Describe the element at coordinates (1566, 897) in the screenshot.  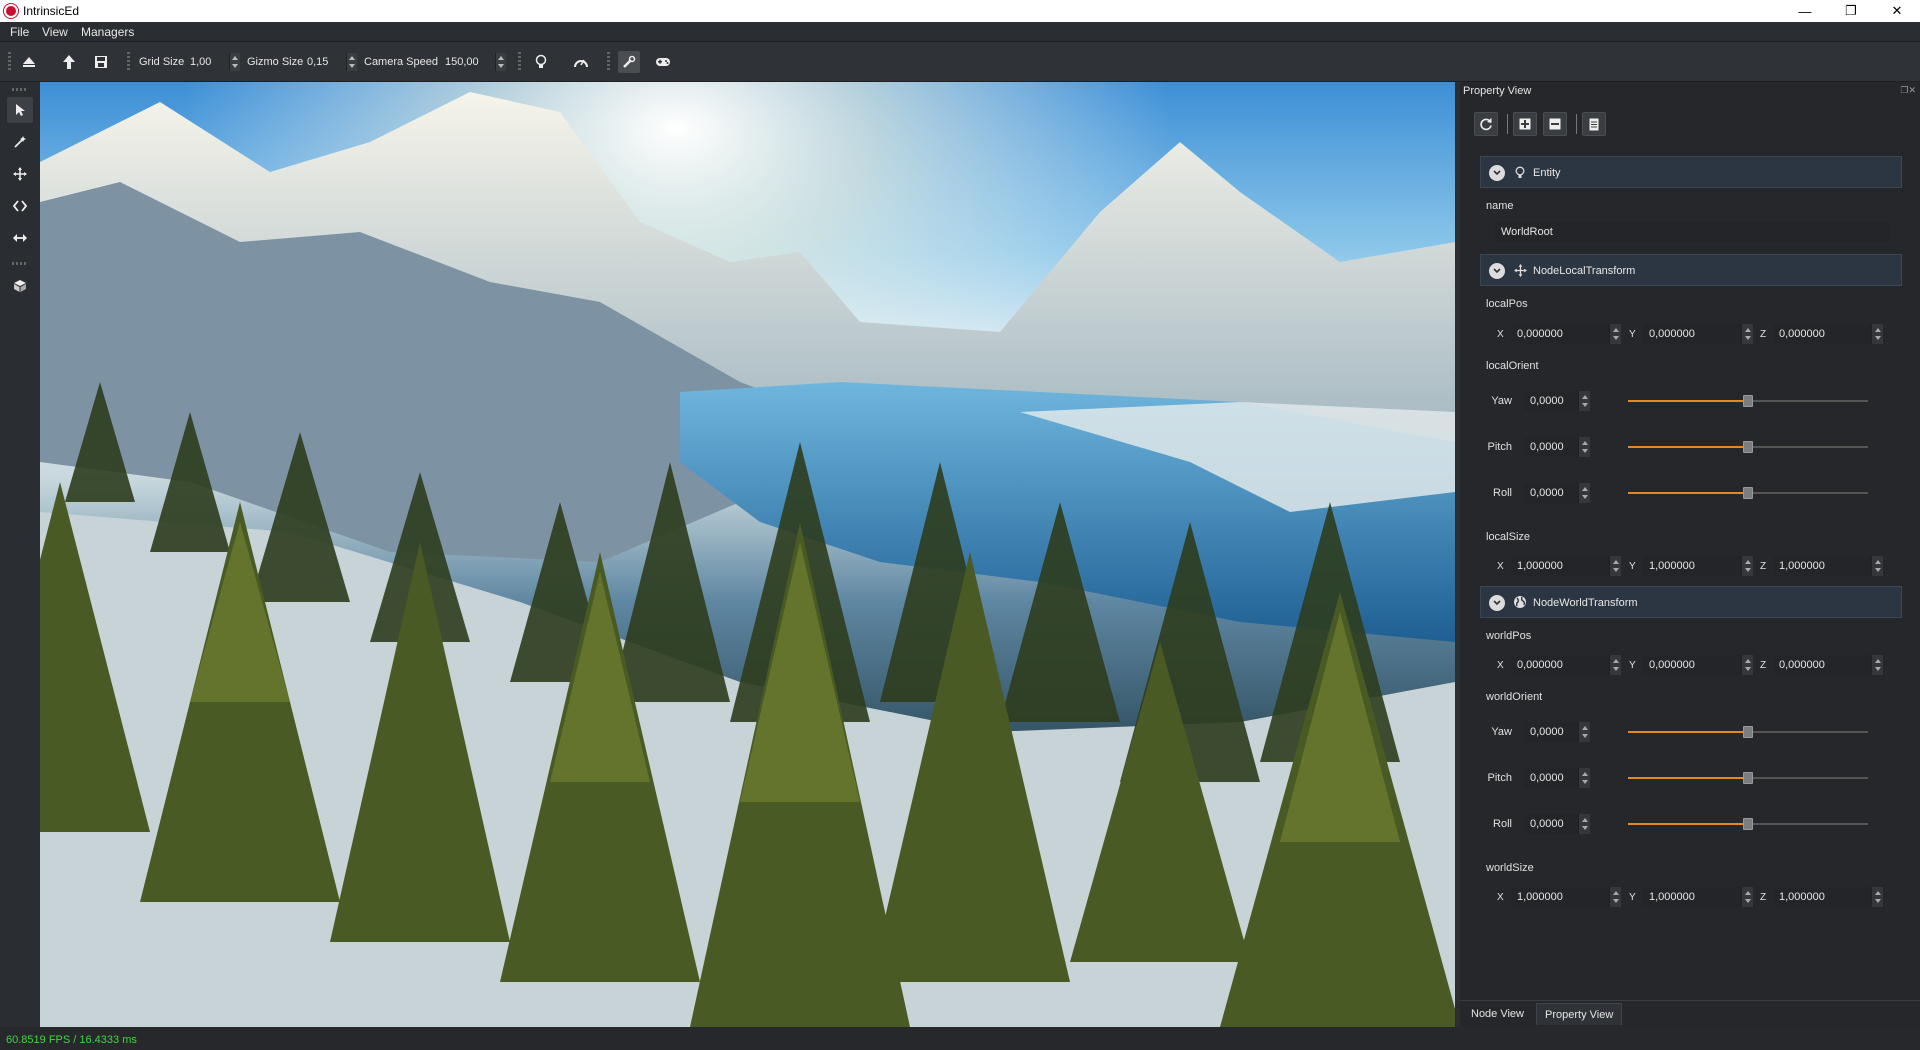
I see `world-size-x-field: 1,000000` at that location.